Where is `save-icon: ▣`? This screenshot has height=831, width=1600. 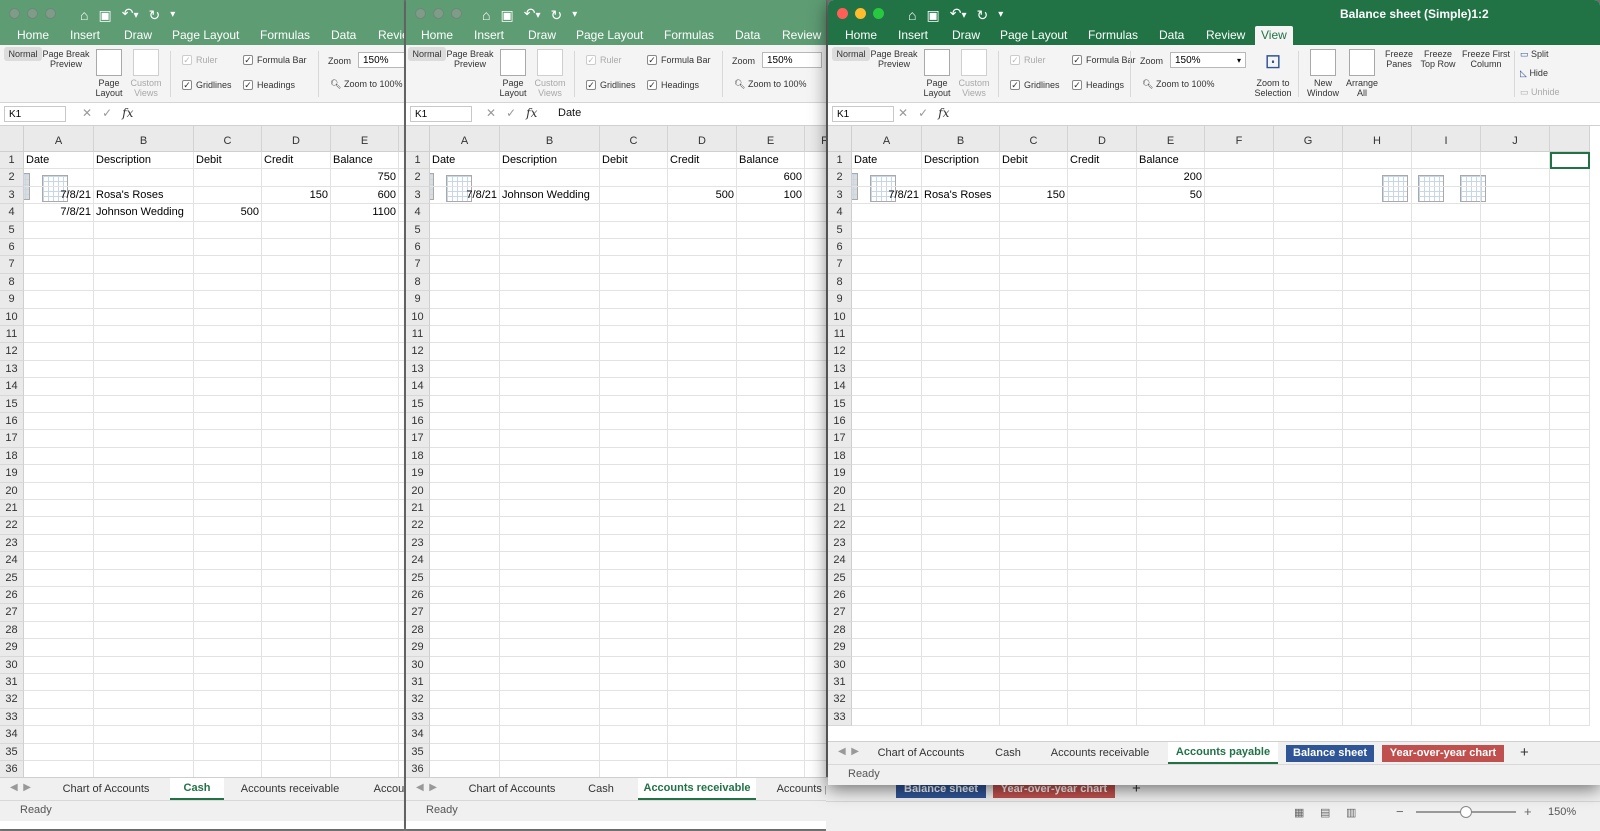
save-icon: ▣ is located at coordinates (932, 15).